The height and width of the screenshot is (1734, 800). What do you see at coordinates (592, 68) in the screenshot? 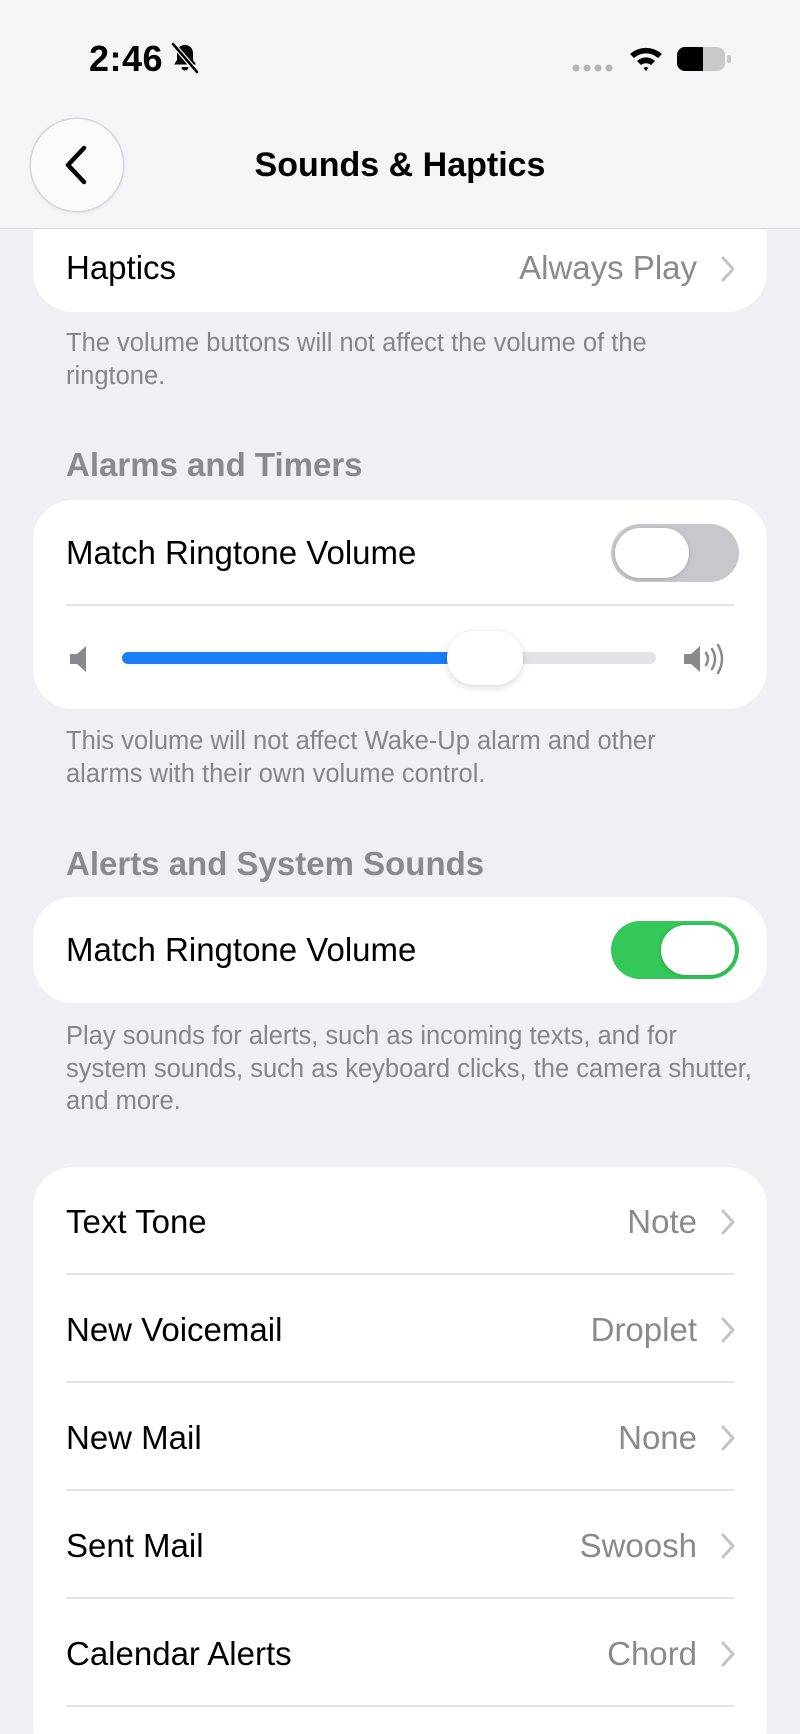
I see `cellular-dots-icon` at bounding box center [592, 68].